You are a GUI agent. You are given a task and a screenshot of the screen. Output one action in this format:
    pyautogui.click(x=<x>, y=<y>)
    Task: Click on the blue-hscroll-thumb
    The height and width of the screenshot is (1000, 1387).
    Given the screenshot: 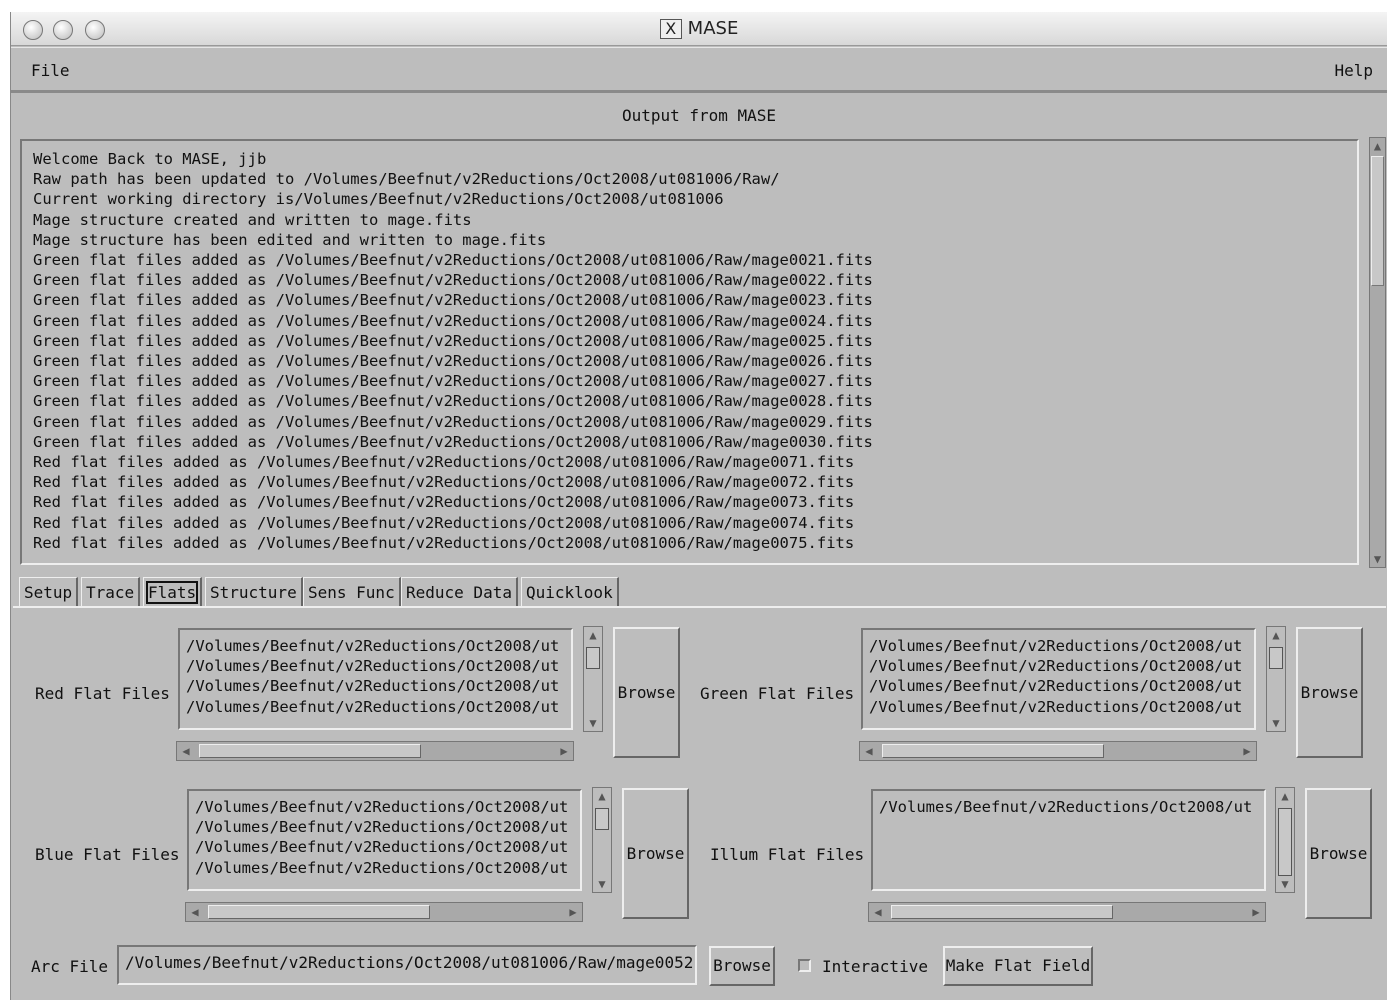 What is the action you would take?
    pyautogui.click(x=319, y=912)
    